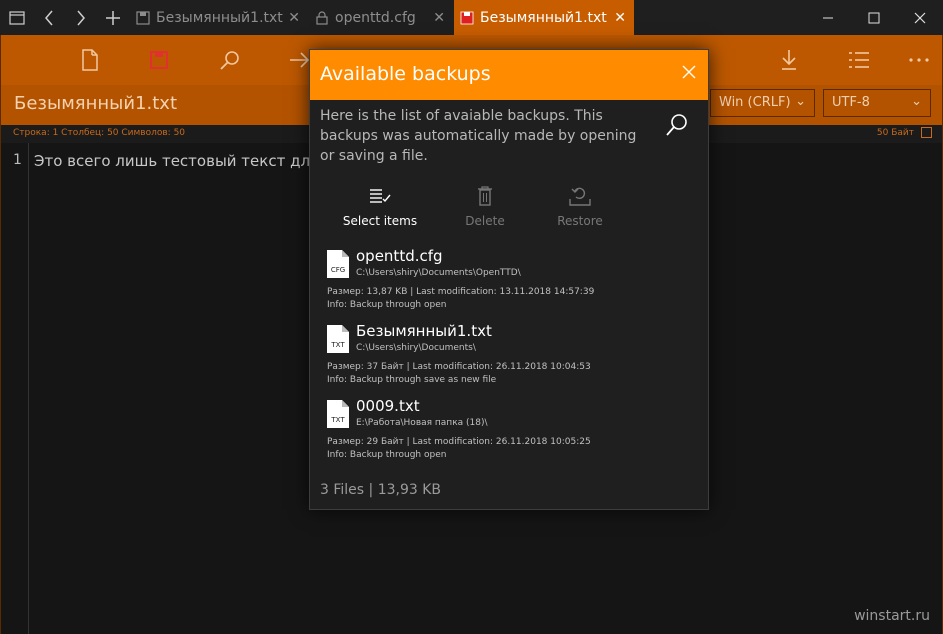  Describe the element at coordinates (509, 75) in the screenshot. I see `dialog-header: Available backups` at that location.